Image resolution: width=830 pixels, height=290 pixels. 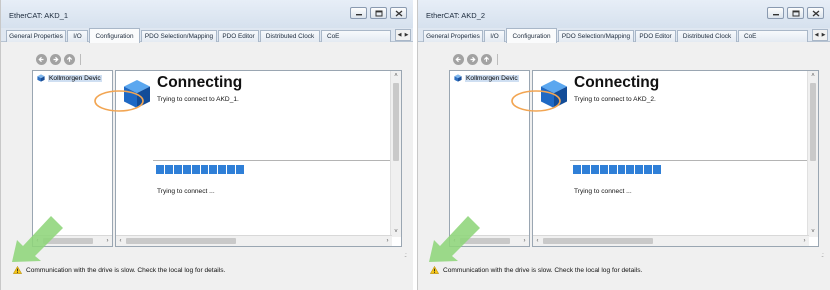 What do you see at coordinates (17, 270) in the screenshot?
I see `warning-triangle-icon` at bounding box center [17, 270].